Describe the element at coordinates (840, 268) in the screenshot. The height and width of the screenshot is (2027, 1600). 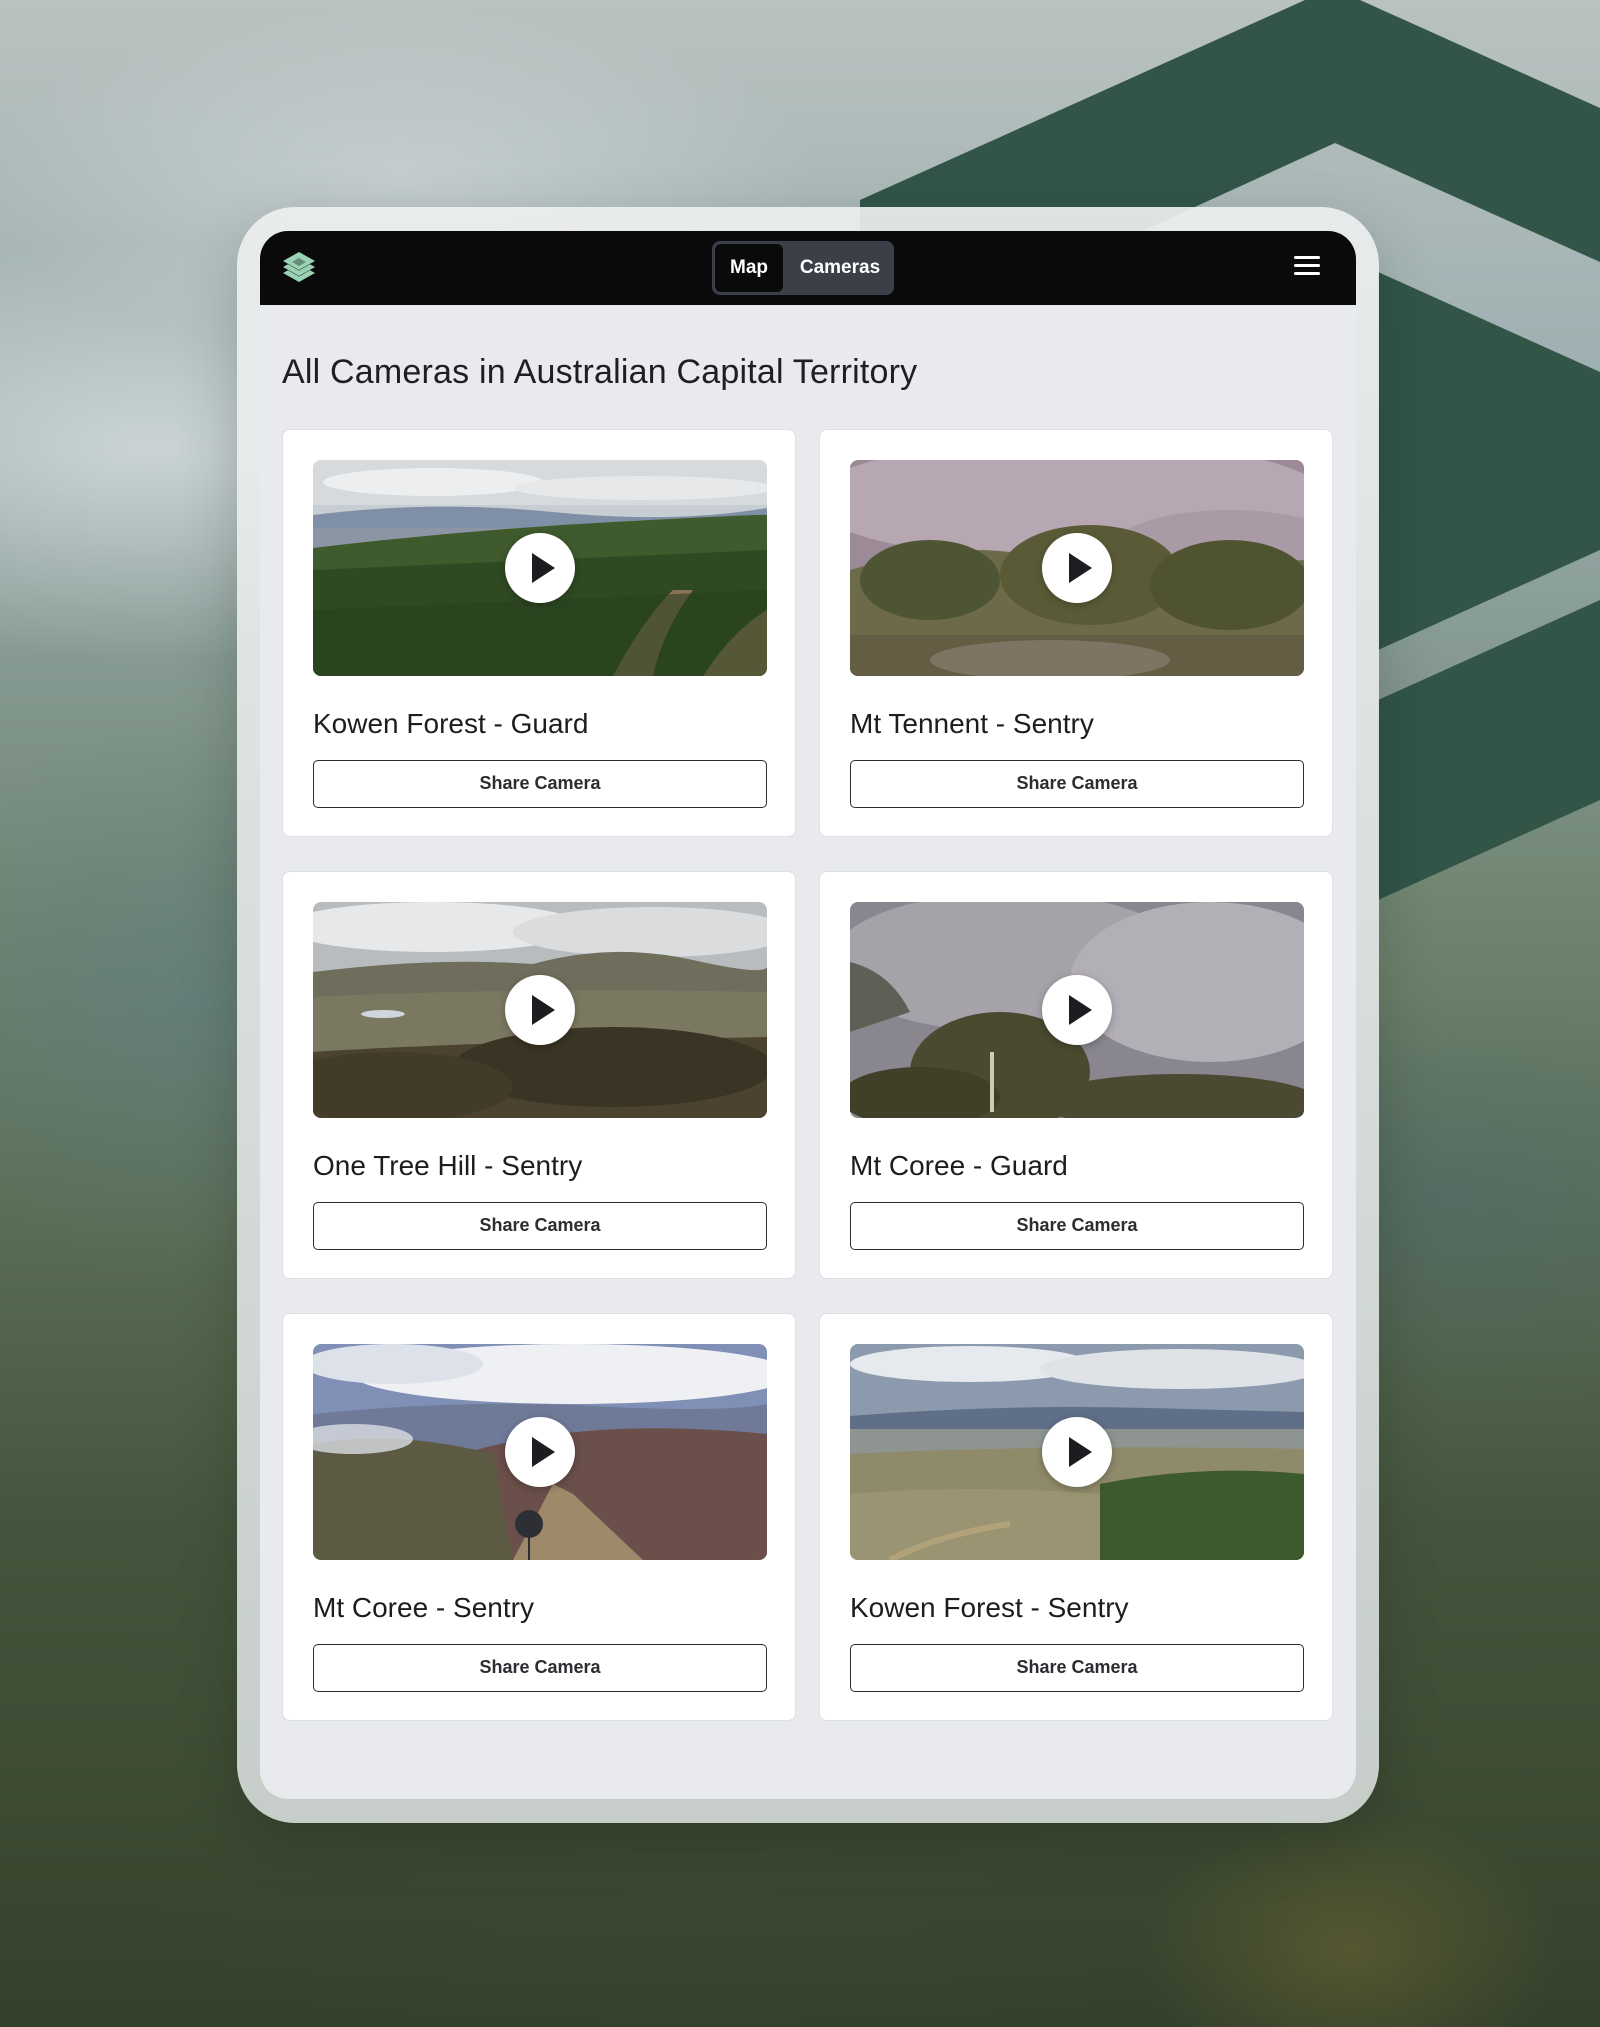
I see `tab-cameras: Cameras` at that location.